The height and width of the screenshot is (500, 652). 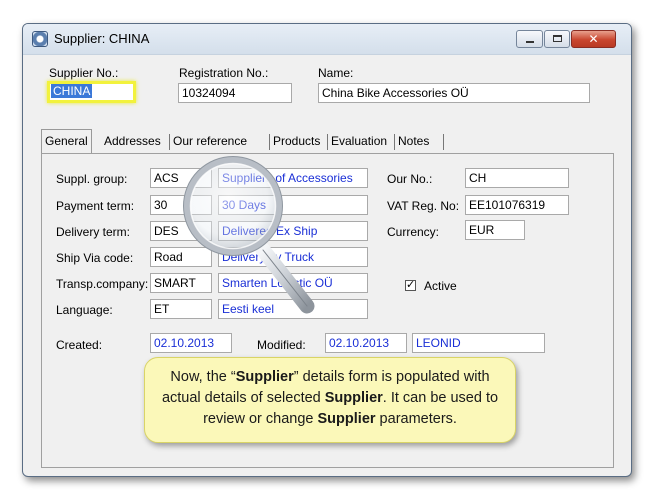 I want to click on supplier-no-field: CHINA, so click(x=91, y=92).